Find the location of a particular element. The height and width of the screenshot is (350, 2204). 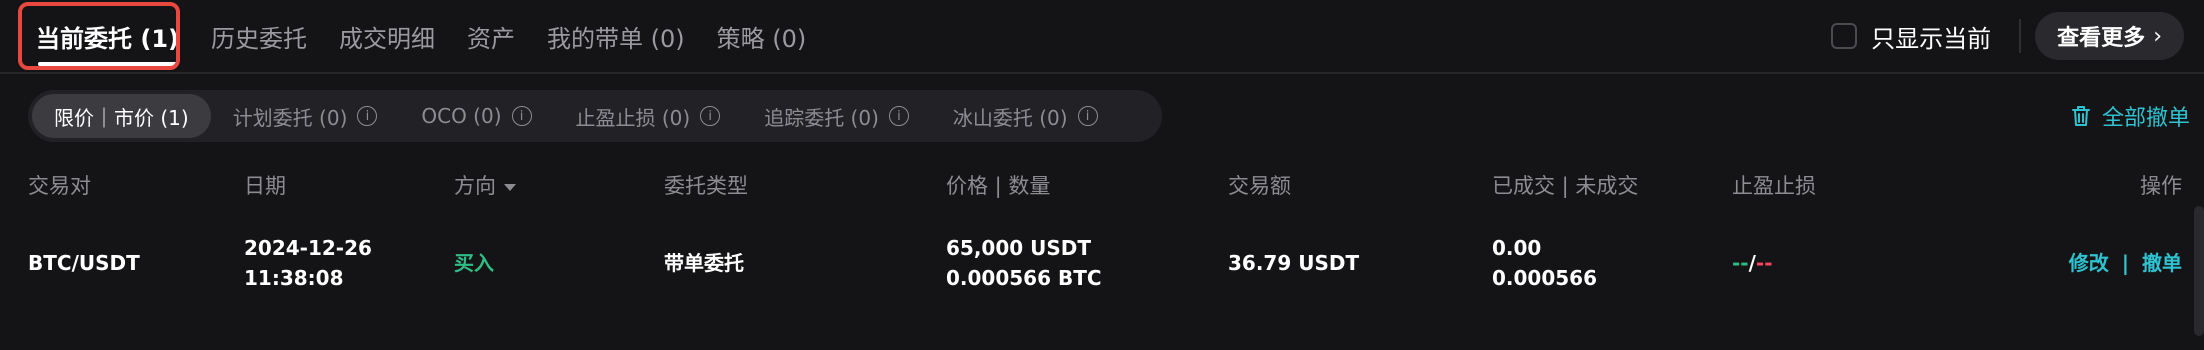

row-side: 买入 is located at coordinates (474, 263).